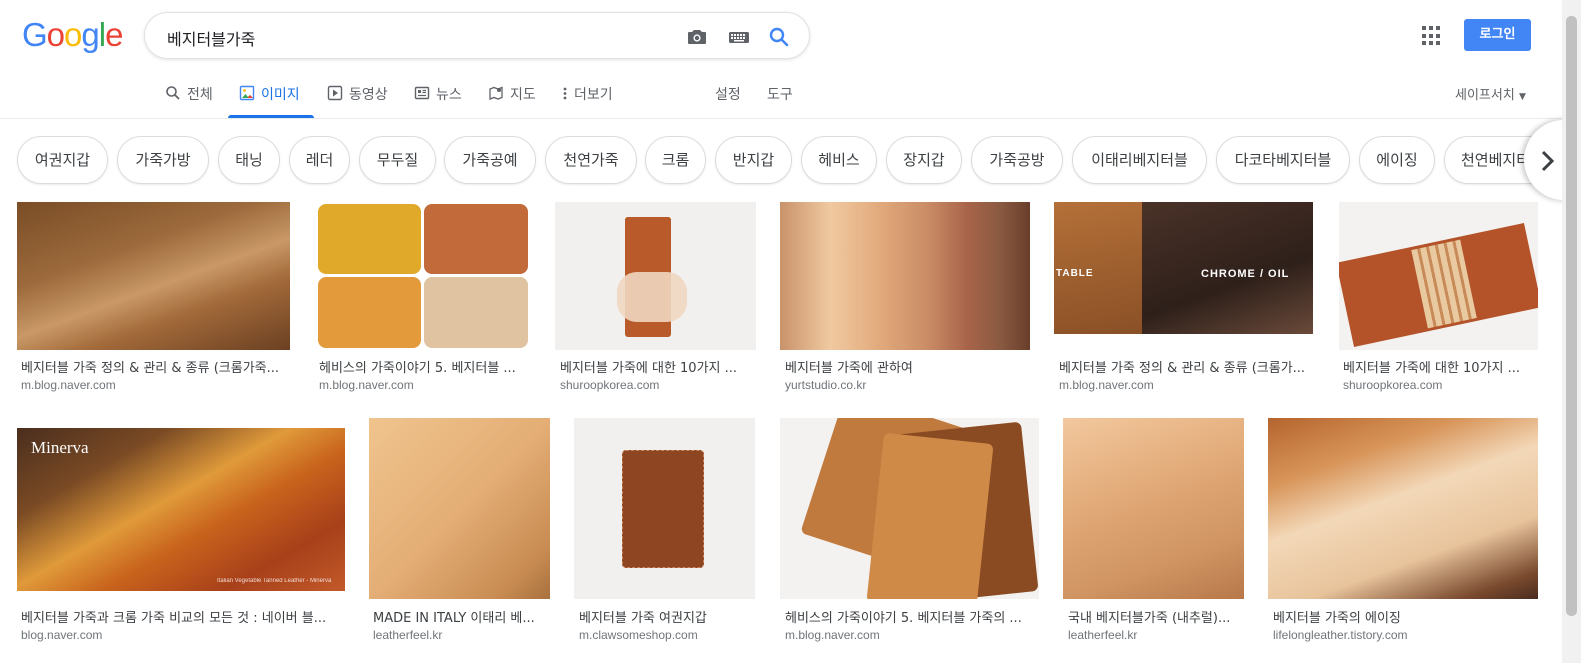 The width and height of the screenshot is (1581, 663). I want to click on result-title: 베지터블 가죽에 관하여, so click(907, 366).